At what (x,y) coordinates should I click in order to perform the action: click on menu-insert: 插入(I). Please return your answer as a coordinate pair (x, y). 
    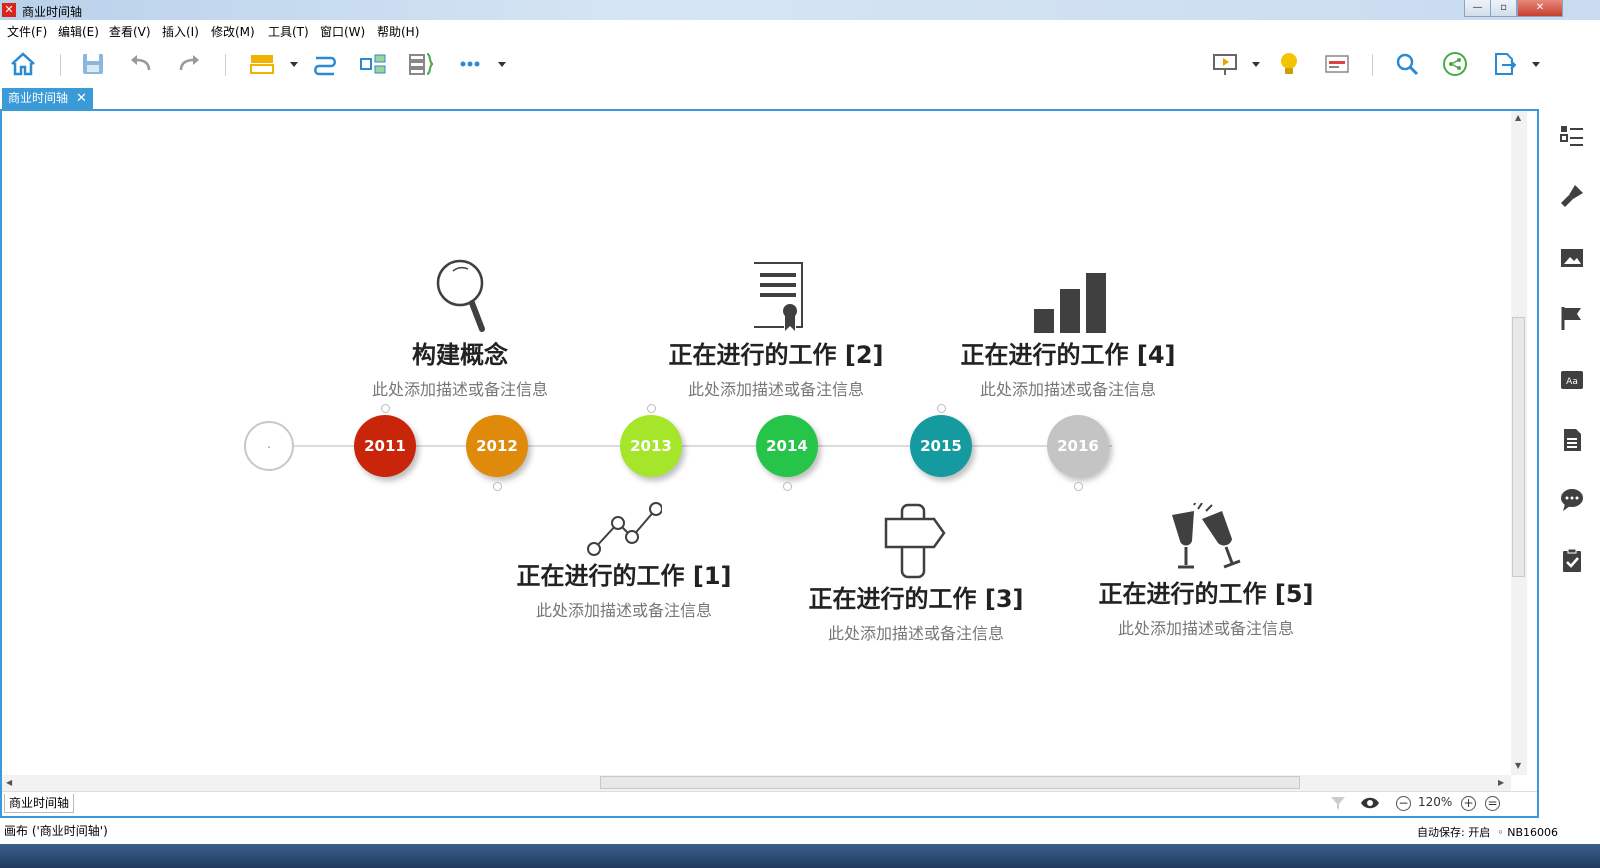
    Looking at the image, I should click on (180, 31).